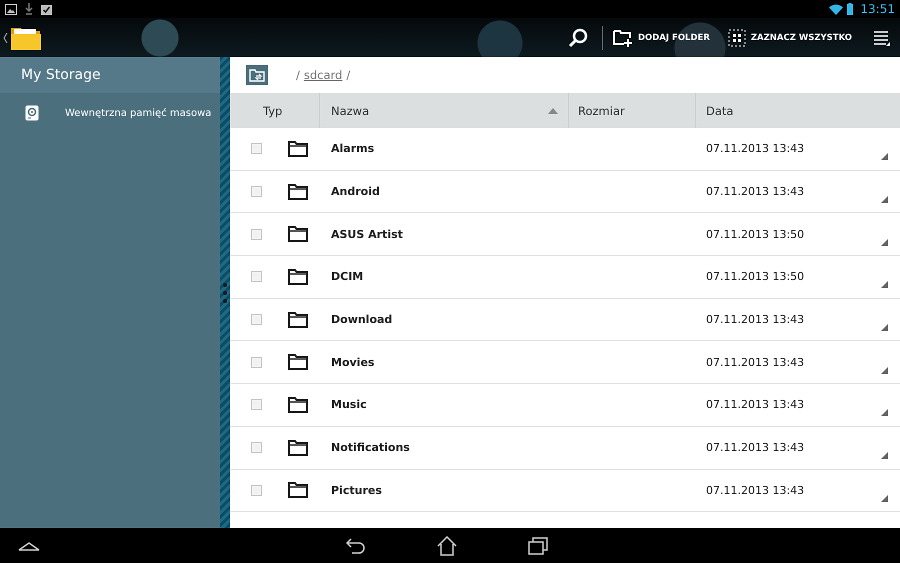  Describe the element at coordinates (32, 113) in the screenshot. I see `storage-icon` at that location.